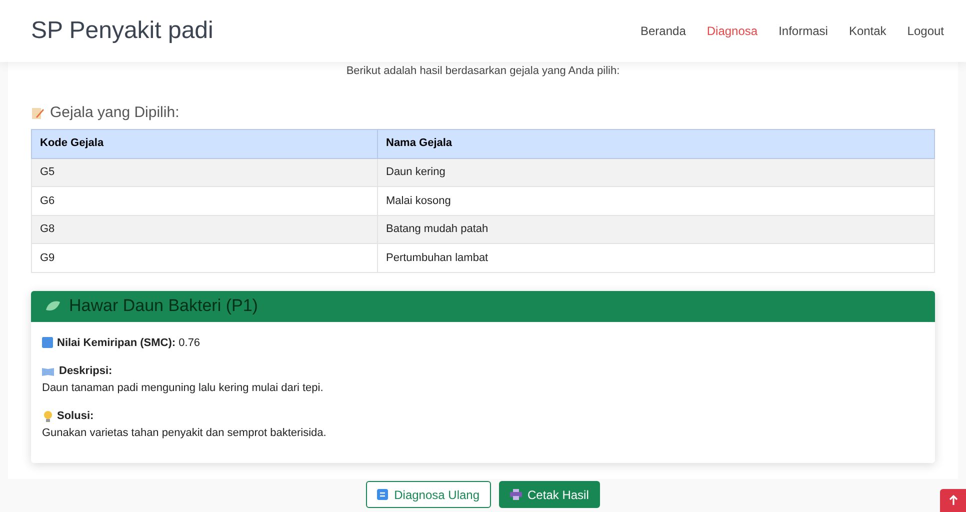 This screenshot has height=512, width=966. What do you see at coordinates (115, 113) in the screenshot?
I see `section-title: Gejala yang Dipilih:` at bounding box center [115, 113].